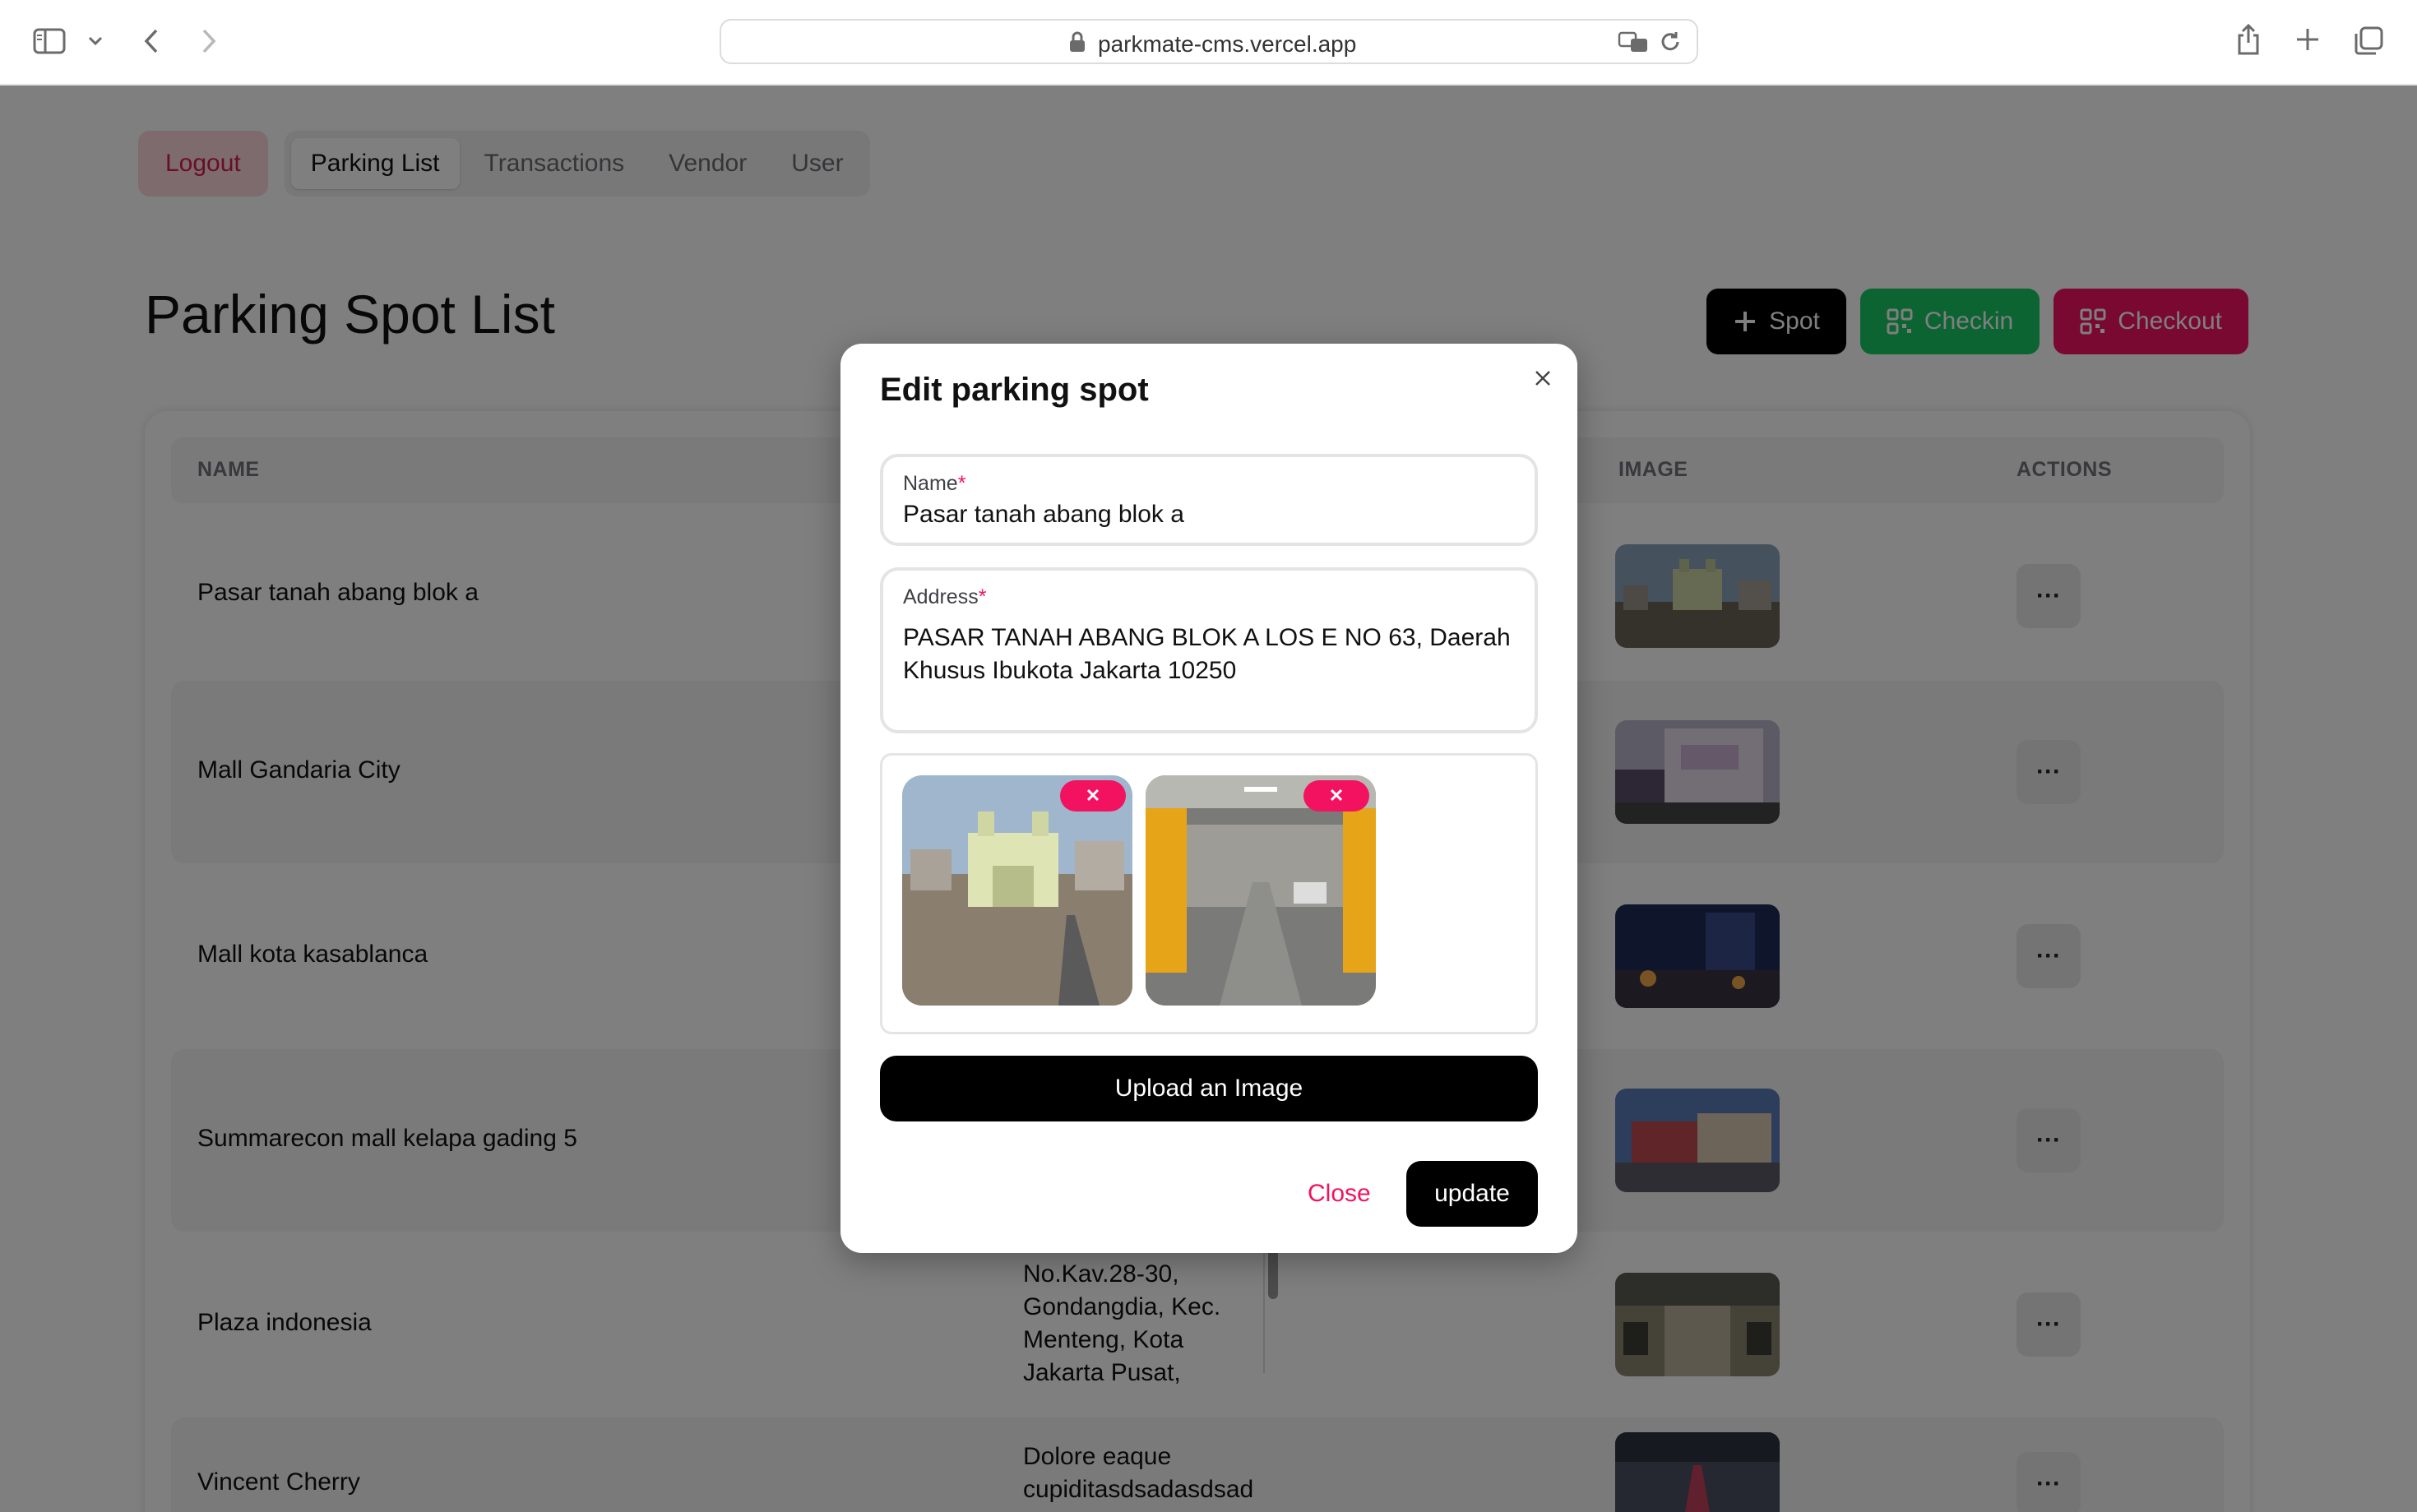  I want to click on browser-toolbar: parkmate-cms.vercel.app, so click(1208, 43).